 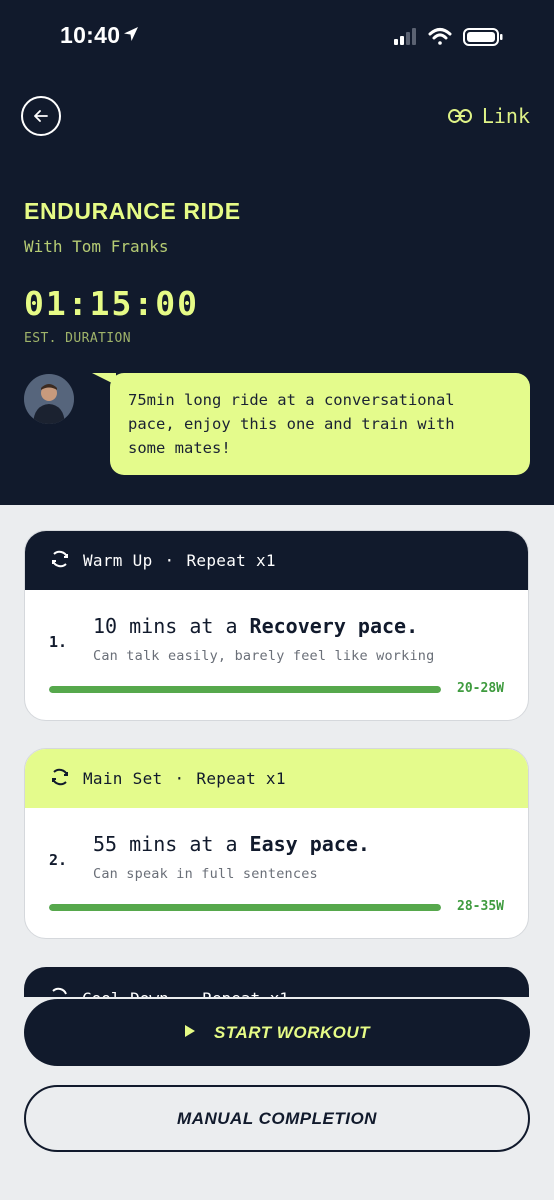 I want to click on link-icon, so click(x=459, y=116).